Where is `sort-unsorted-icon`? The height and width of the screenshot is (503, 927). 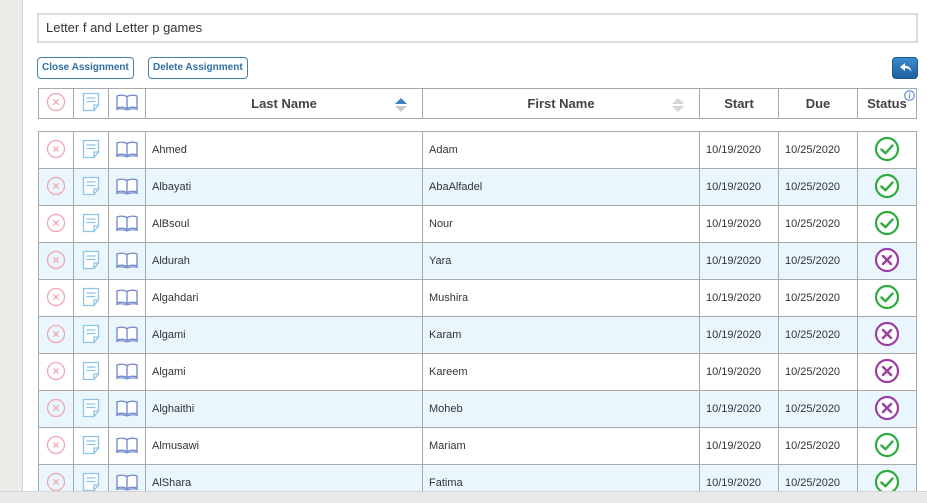 sort-unsorted-icon is located at coordinates (678, 105).